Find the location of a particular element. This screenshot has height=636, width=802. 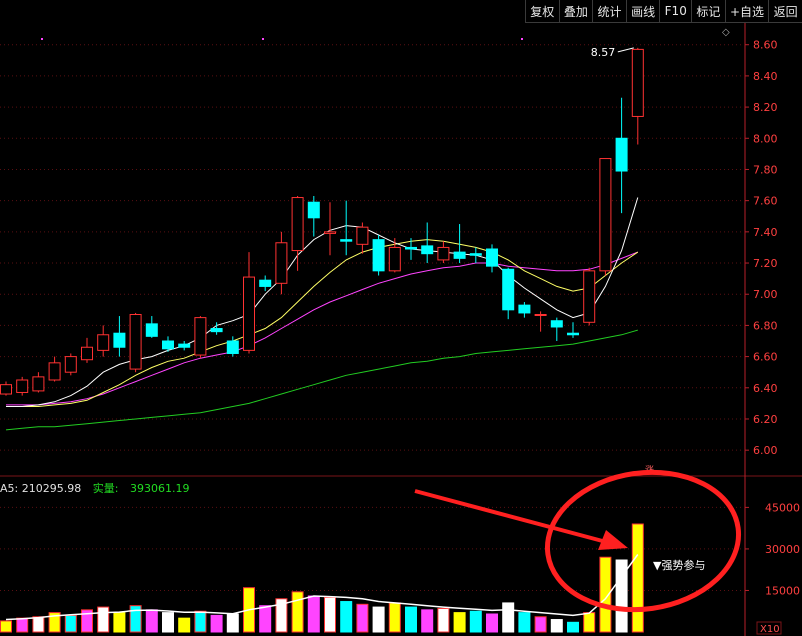

diamond-icon: ◇ is located at coordinates (726, 32).